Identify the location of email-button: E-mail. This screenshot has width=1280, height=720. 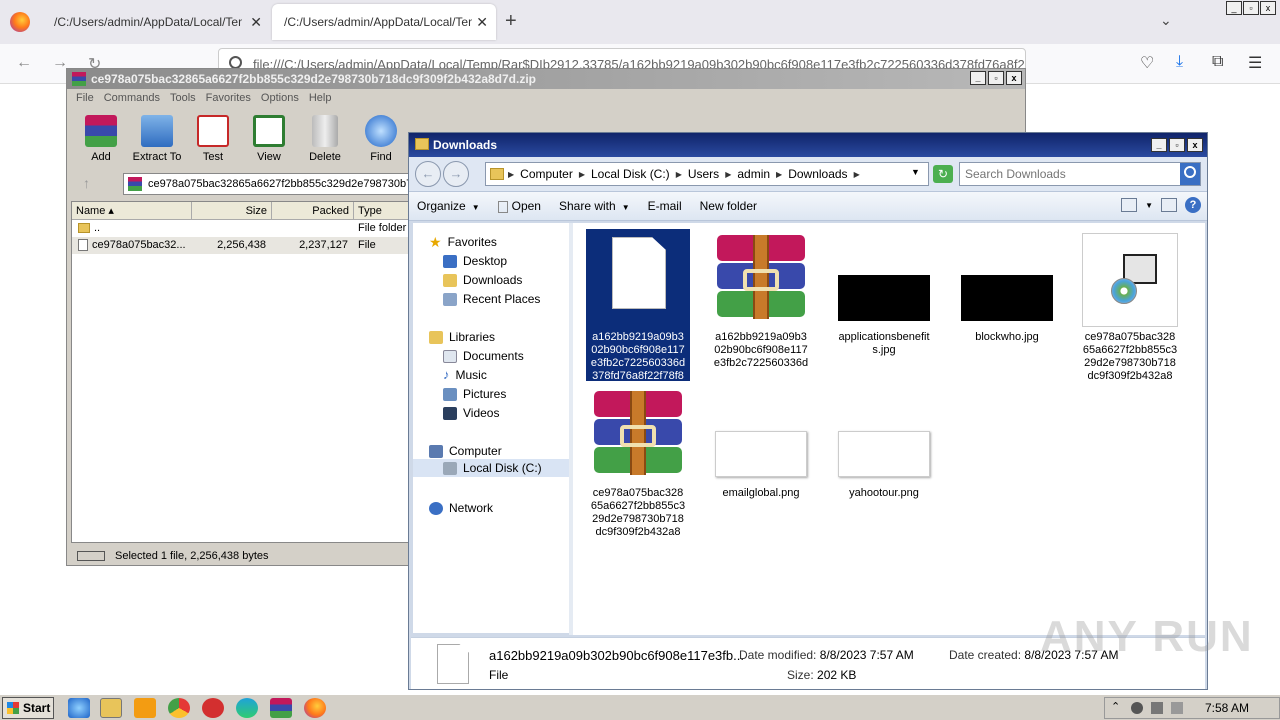
(665, 206).